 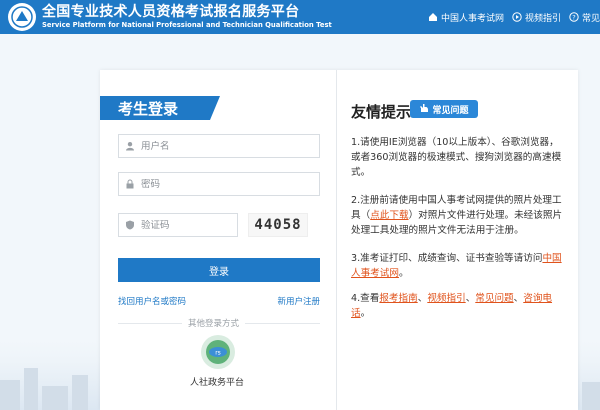 What do you see at coordinates (398, 298) in the screenshot?
I see `exam-guide-link: 报考指南` at bounding box center [398, 298].